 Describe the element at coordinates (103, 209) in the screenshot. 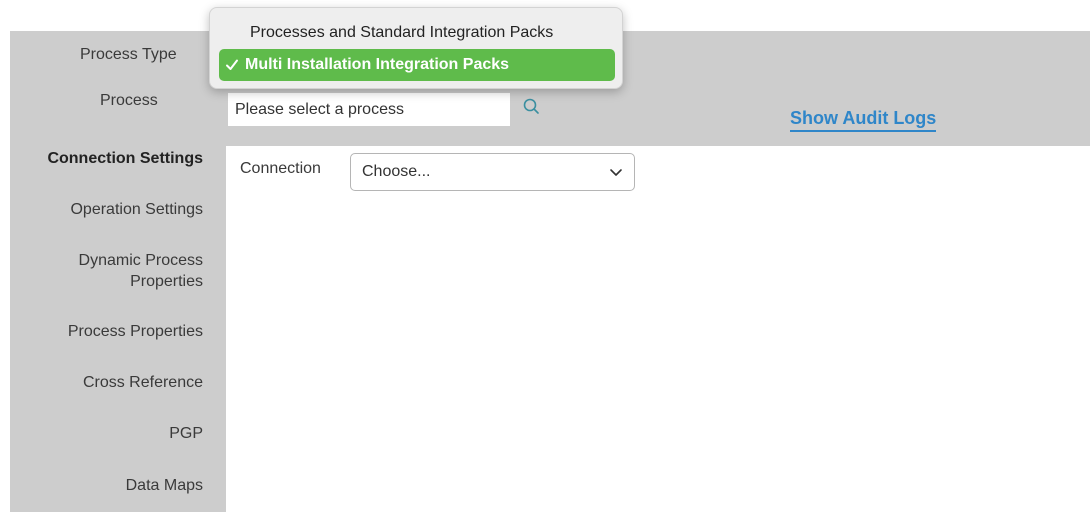

I see `sidebar-item-operation-settings: Operation Settings` at that location.